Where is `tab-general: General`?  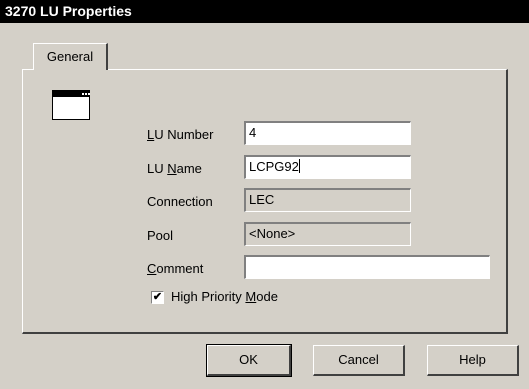
tab-general: General is located at coordinates (70, 56).